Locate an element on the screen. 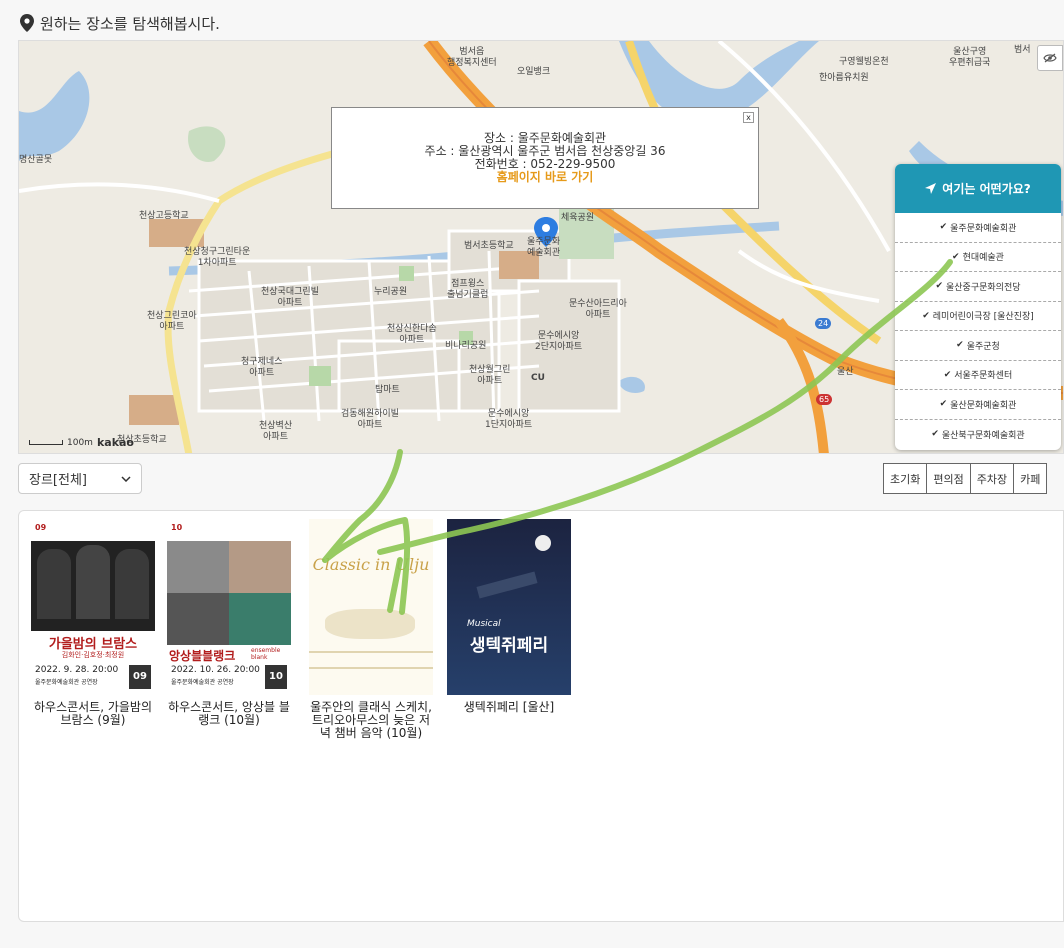  kakao-logo: kakao is located at coordinates (115, 442).